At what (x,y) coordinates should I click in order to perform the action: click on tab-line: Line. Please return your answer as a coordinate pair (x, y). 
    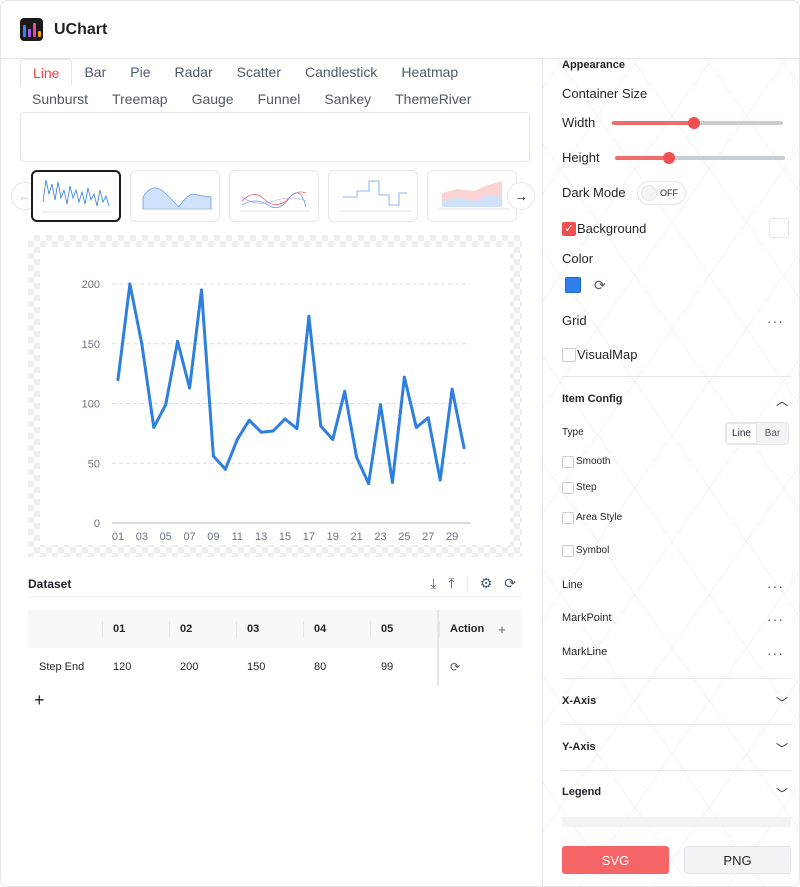
    Looking at the image, I should click on (46, 72).